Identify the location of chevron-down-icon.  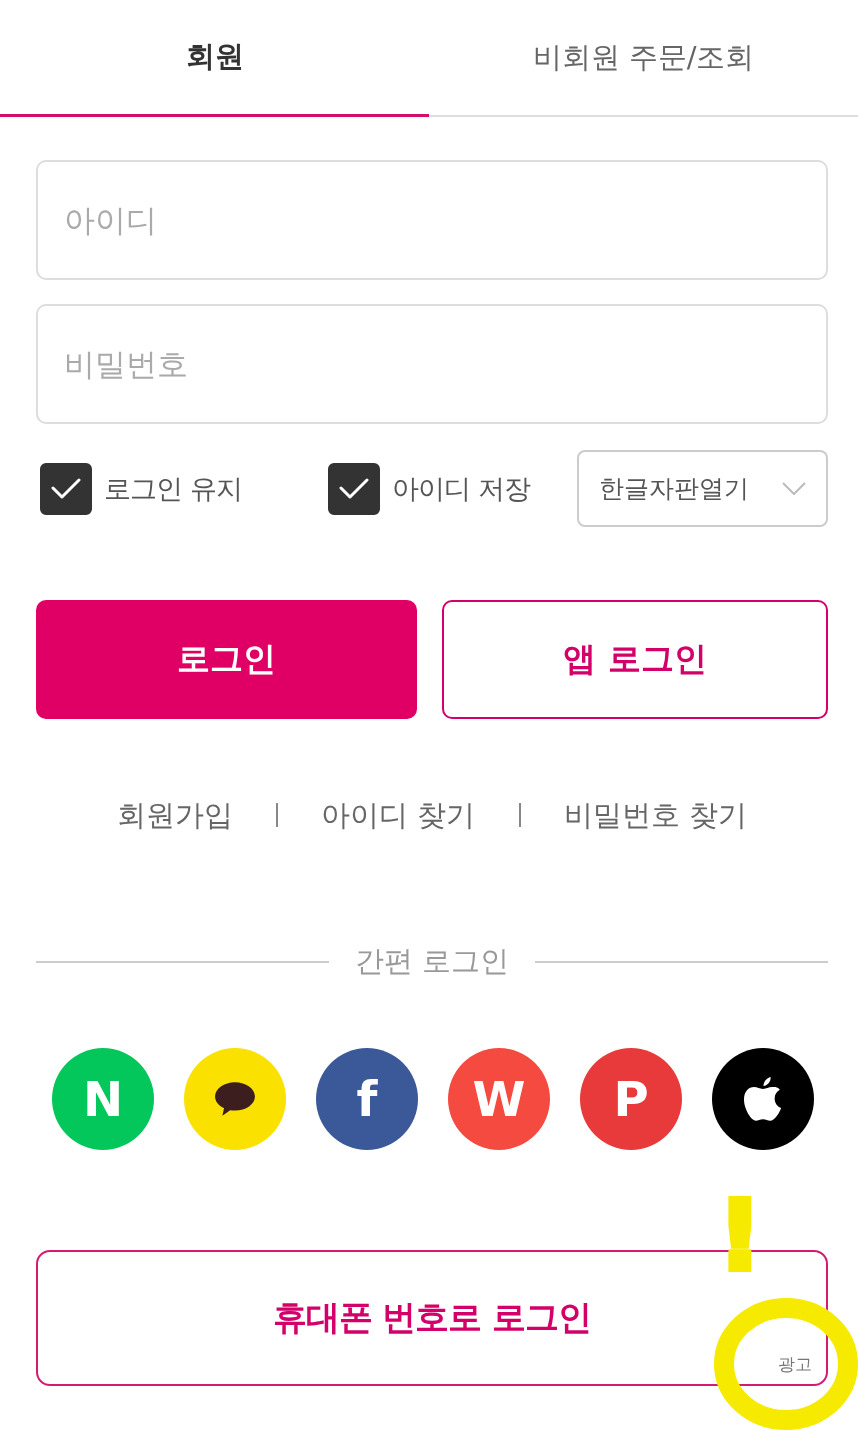
(794, 488).